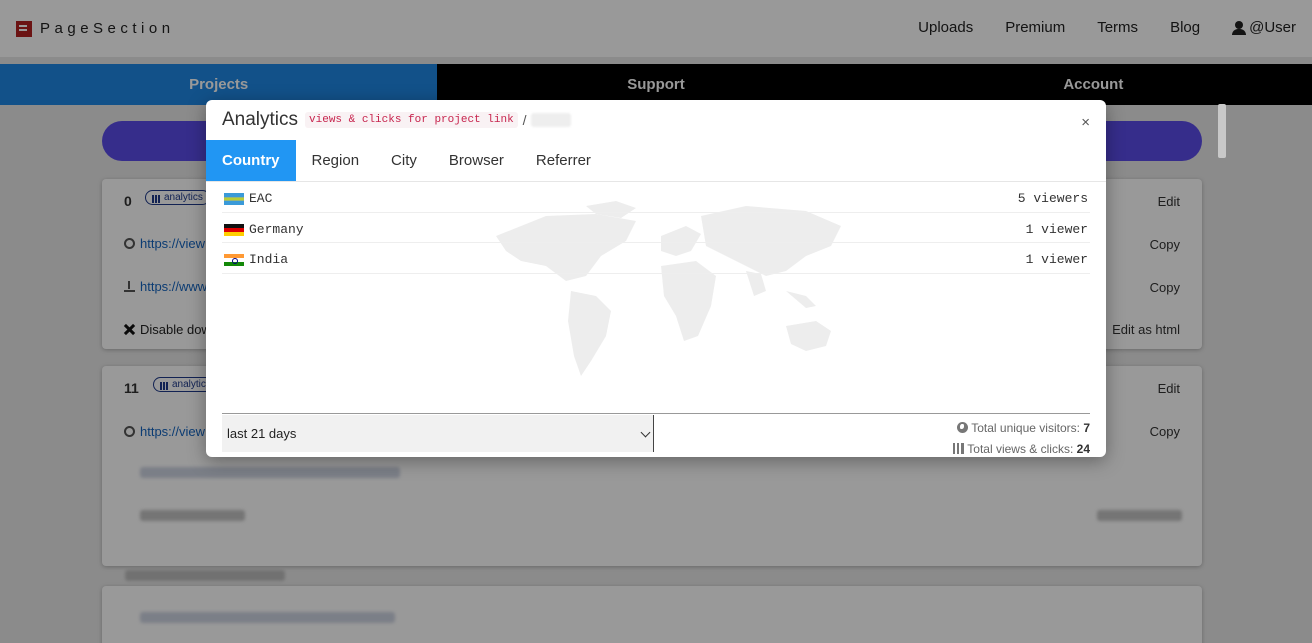  What do you see at coordinates (261, 198) in the screenshot?
I see `country-name: EAC` at bounding box center [261, 198].